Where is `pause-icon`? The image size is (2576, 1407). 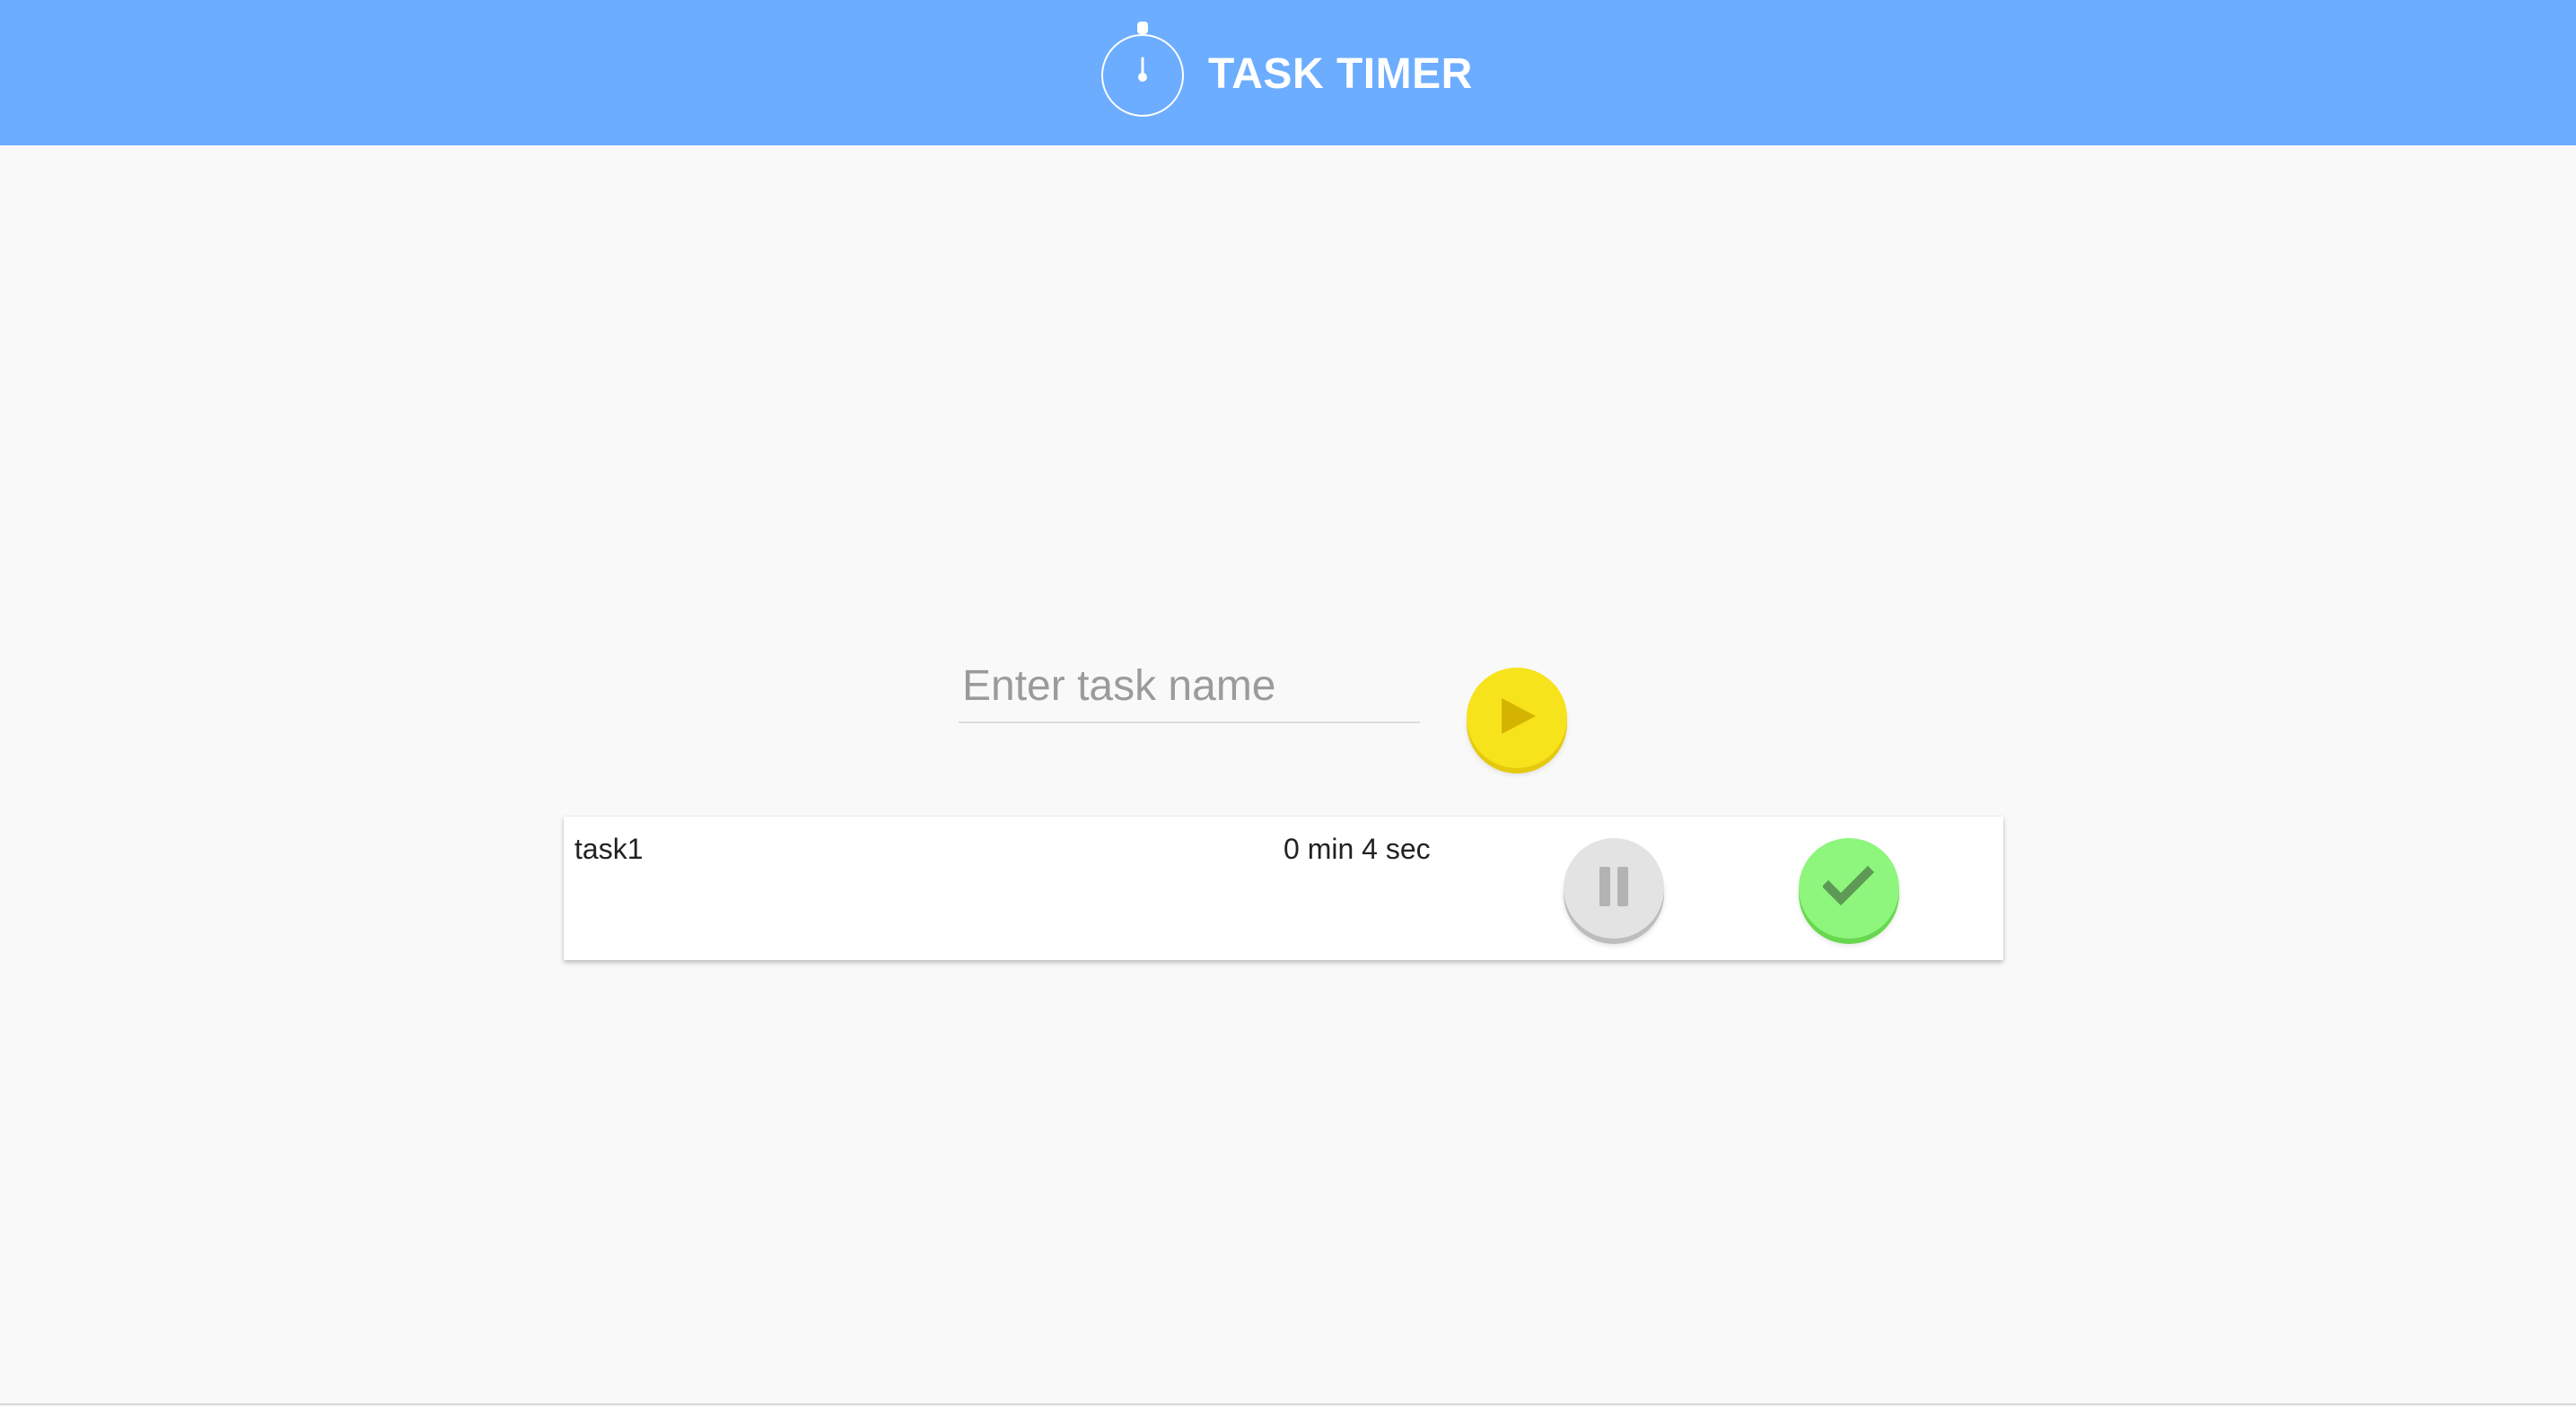 pause-icon is located at coordinates (1614, 889).